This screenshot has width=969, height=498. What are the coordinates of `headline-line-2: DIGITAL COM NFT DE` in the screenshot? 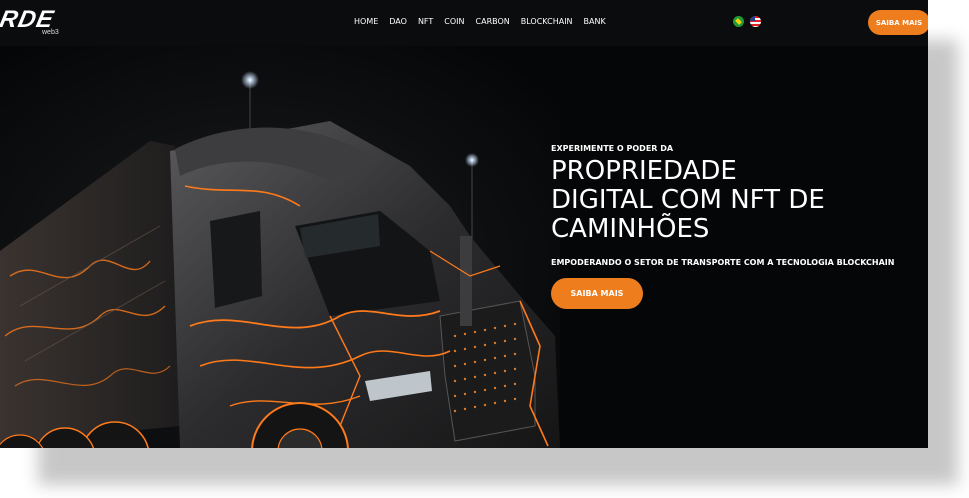 It's located at (688, 200).